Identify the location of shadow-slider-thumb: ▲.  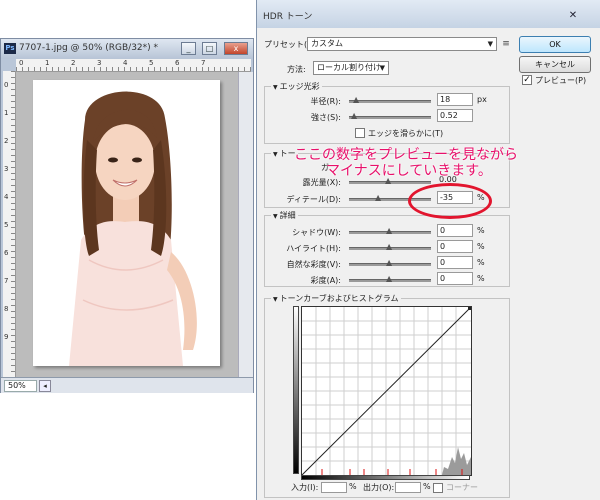
(389, 231).